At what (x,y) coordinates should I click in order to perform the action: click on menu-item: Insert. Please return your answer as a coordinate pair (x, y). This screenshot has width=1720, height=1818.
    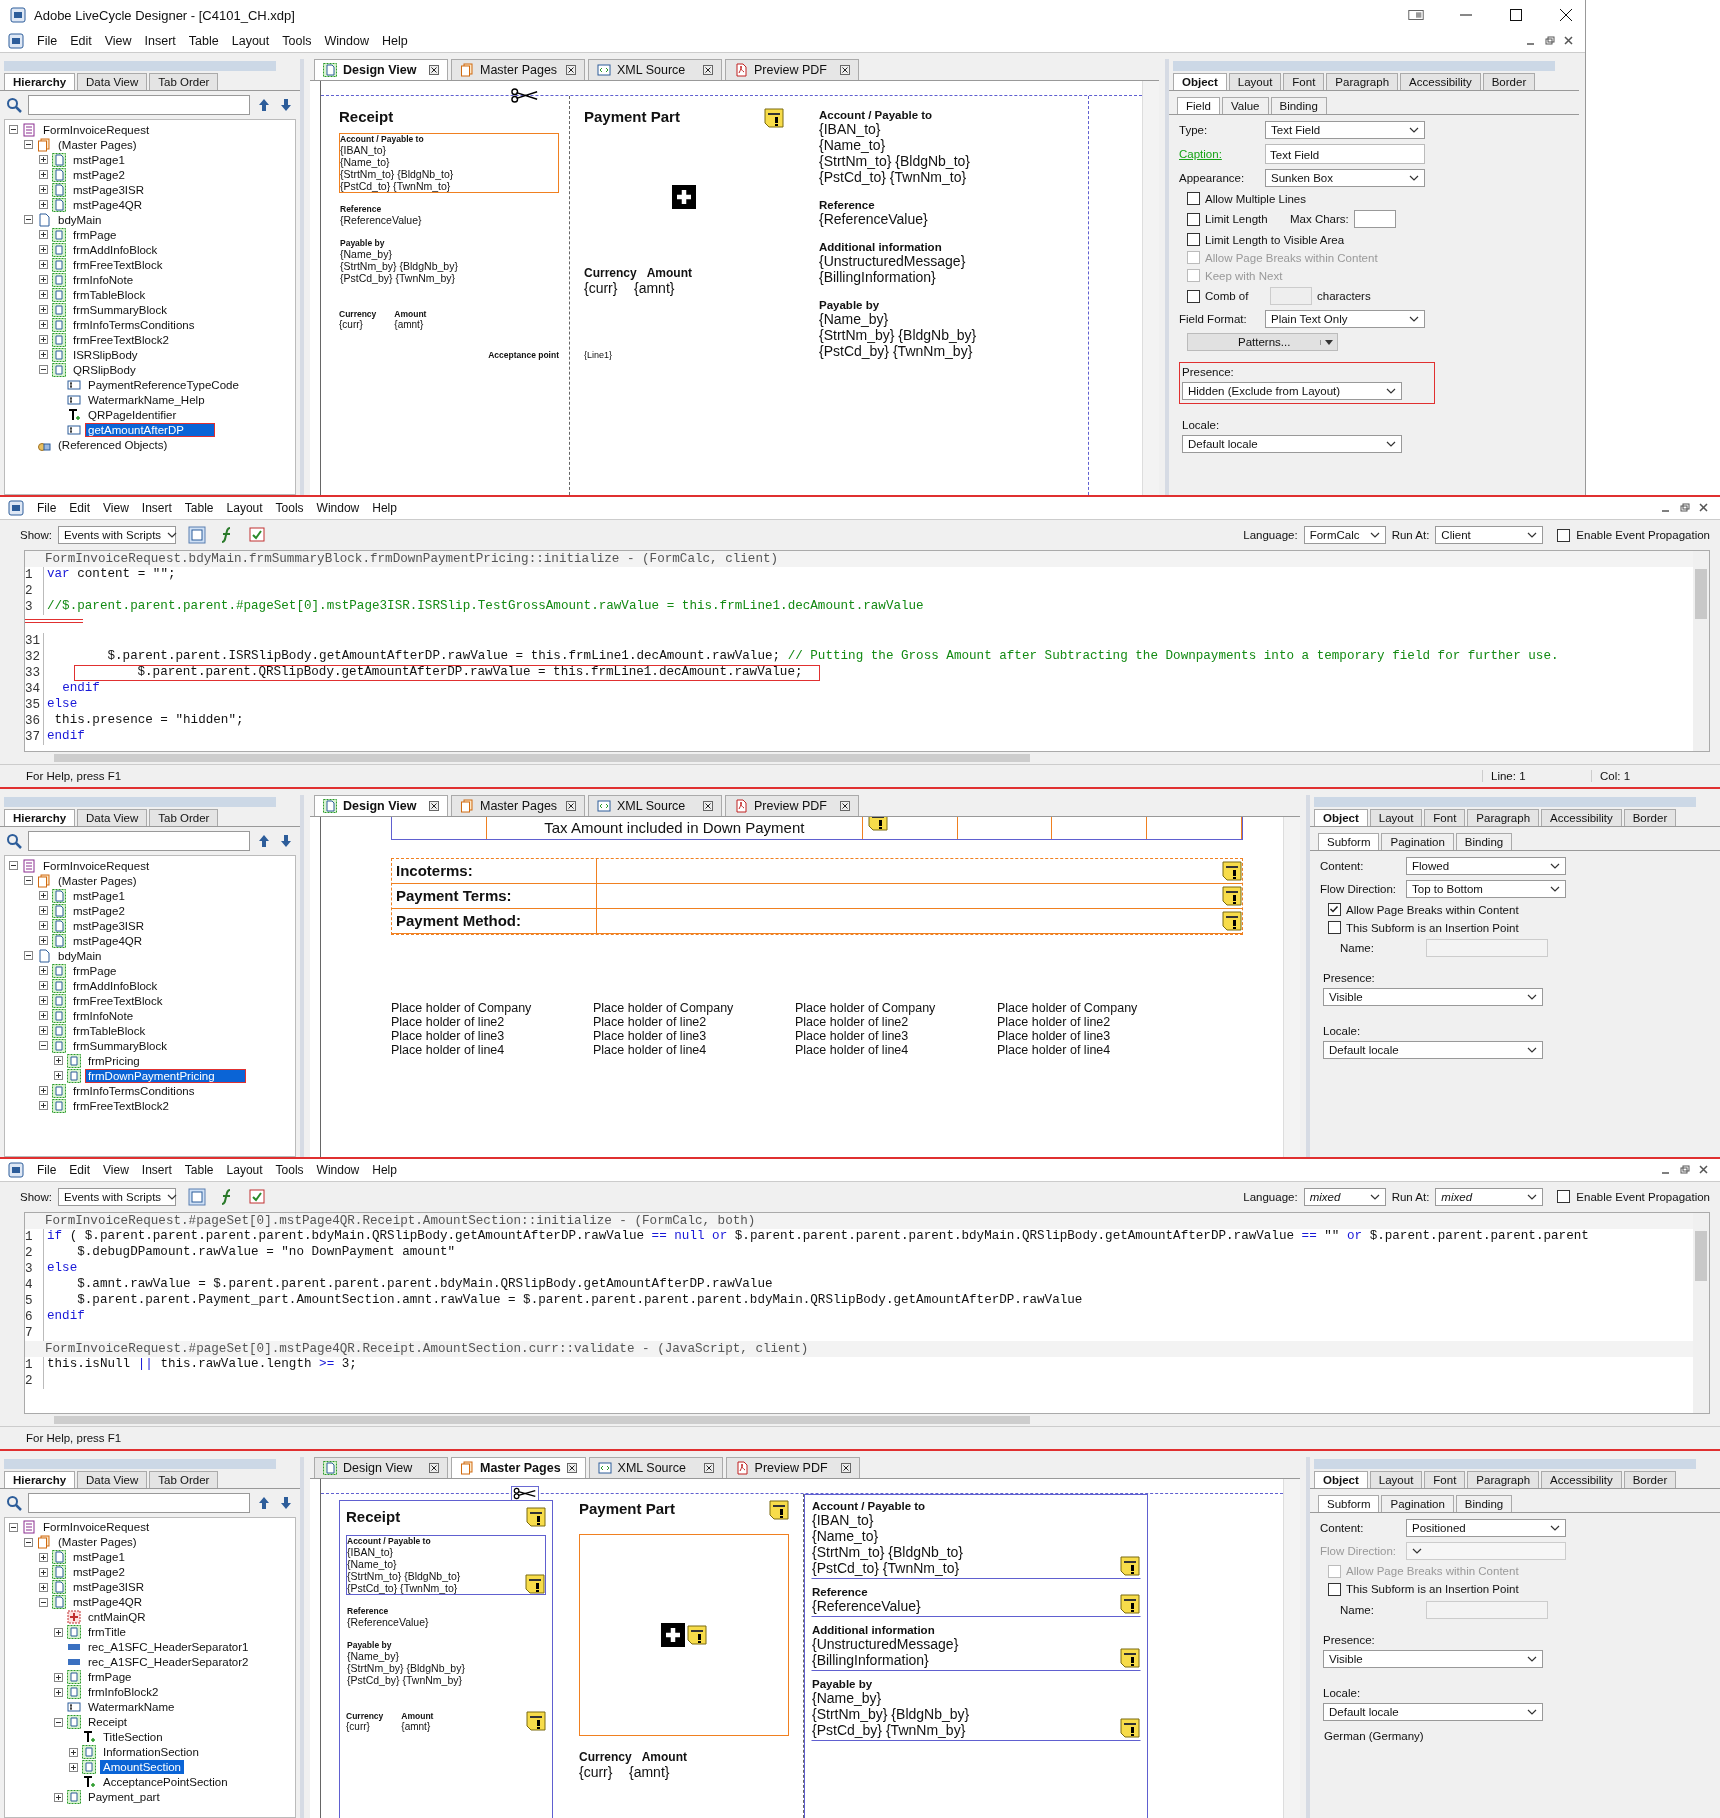
    Looking at the image, I should click on (160, 41).